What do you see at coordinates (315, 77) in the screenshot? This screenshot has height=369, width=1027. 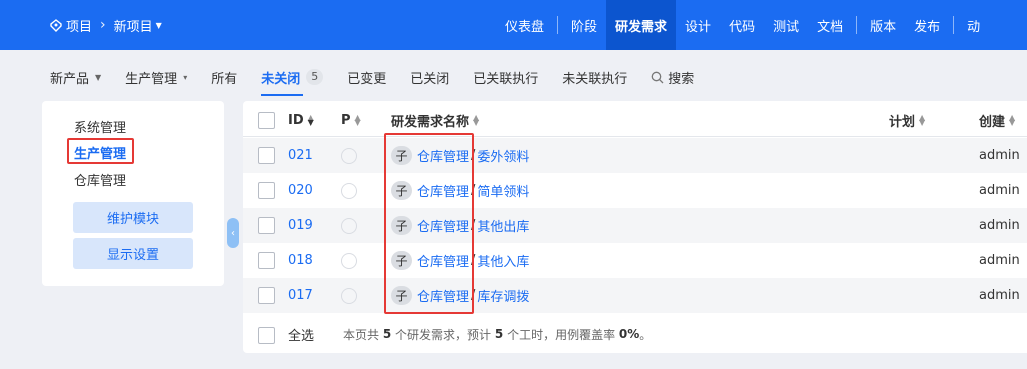 I see `count-badge: 5` at bounding box center [315, 77].